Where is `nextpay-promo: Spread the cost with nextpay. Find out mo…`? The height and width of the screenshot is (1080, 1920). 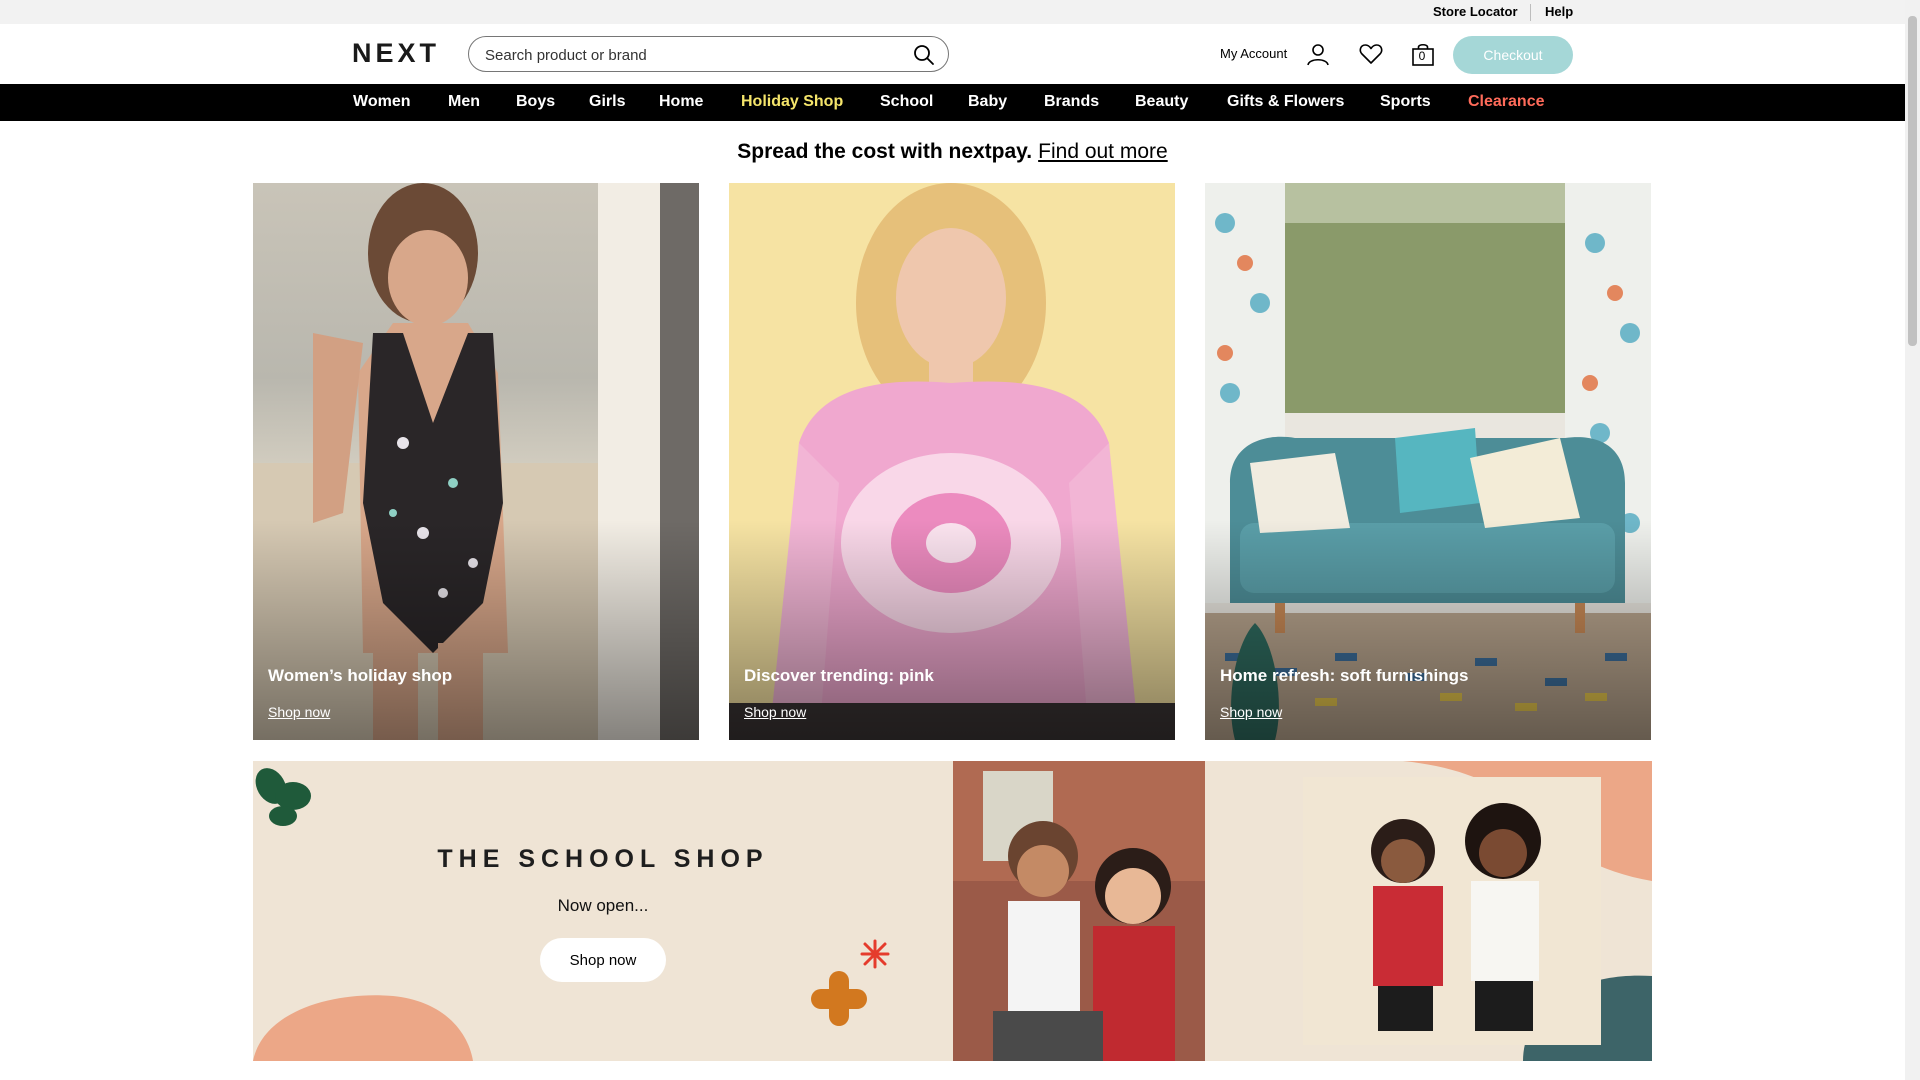 nextpay-promo: Spread the cost with nextpay. Find out mo… is located at coordinates (952, 152).